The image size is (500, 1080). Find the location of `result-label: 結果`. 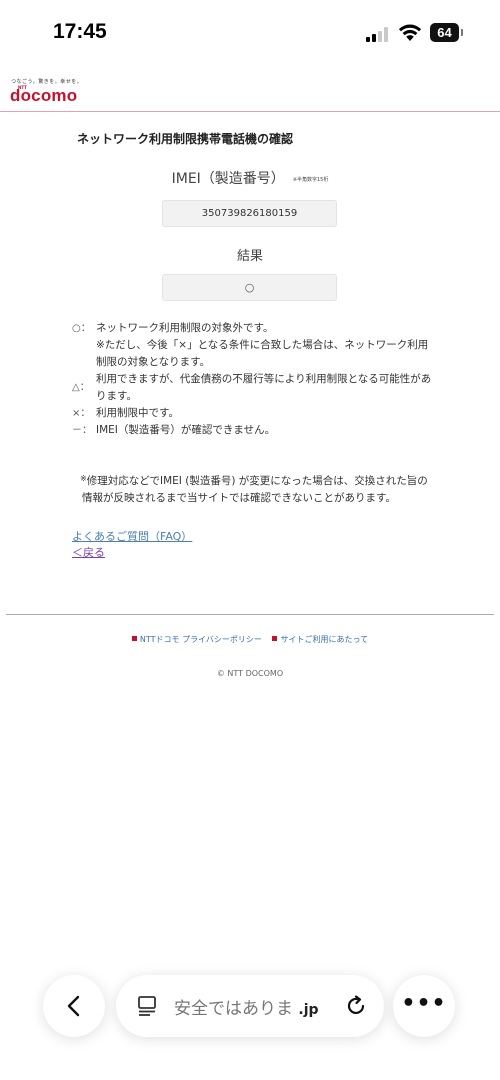

result-label: 結果 is located at coordinates (249, 256).